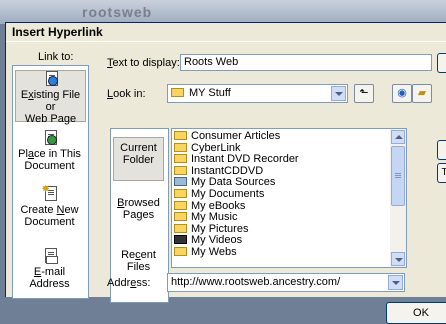  What do you see at coordinates (398, 137) in the screenshot?
I see `scroll-up-icon` at bounding box center [398, 137].